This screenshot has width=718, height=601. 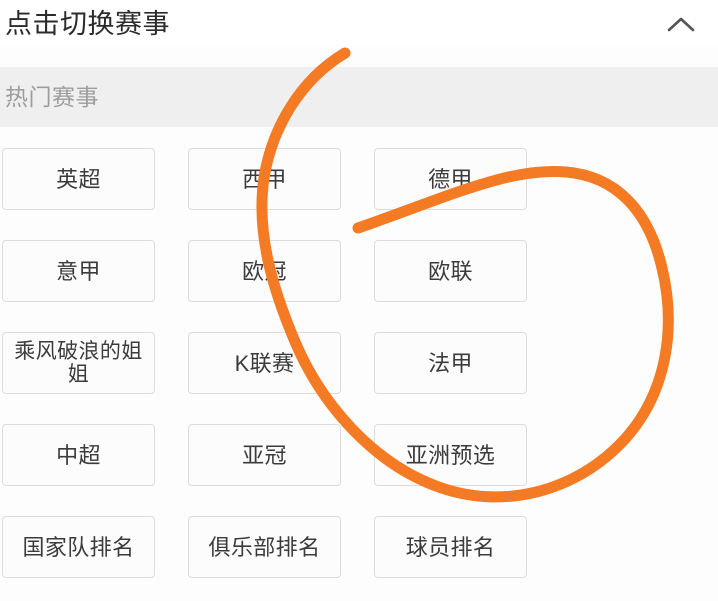 I want to click on league-chip: 西甲, so click(x=264, y=179).